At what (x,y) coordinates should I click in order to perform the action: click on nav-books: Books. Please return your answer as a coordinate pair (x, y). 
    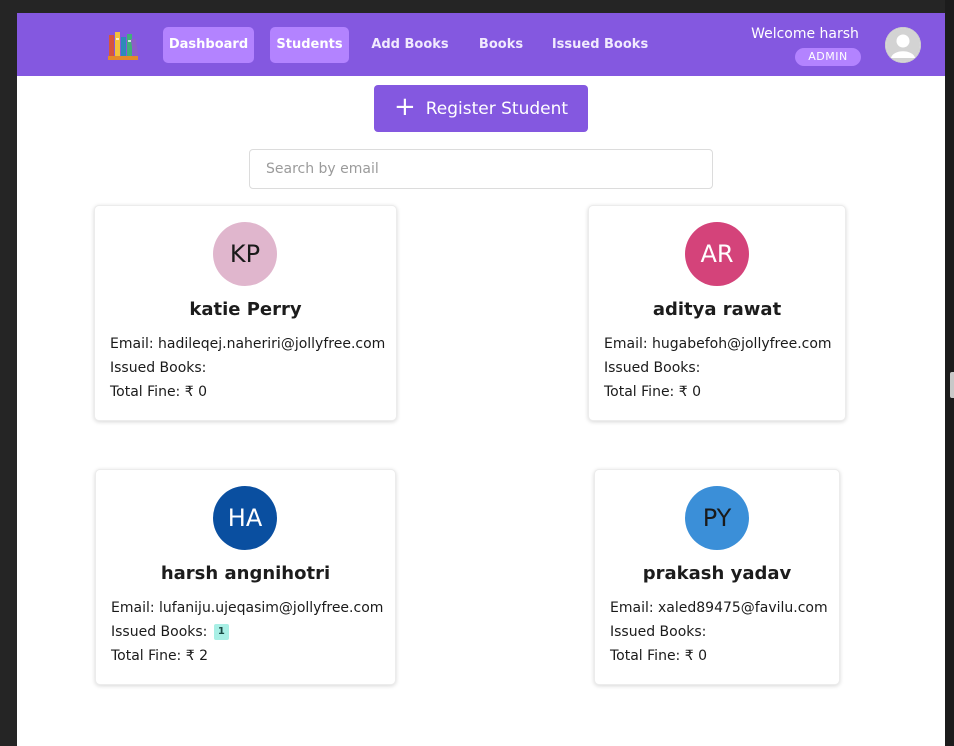
    Looking at the image, I should click on (501, 45).